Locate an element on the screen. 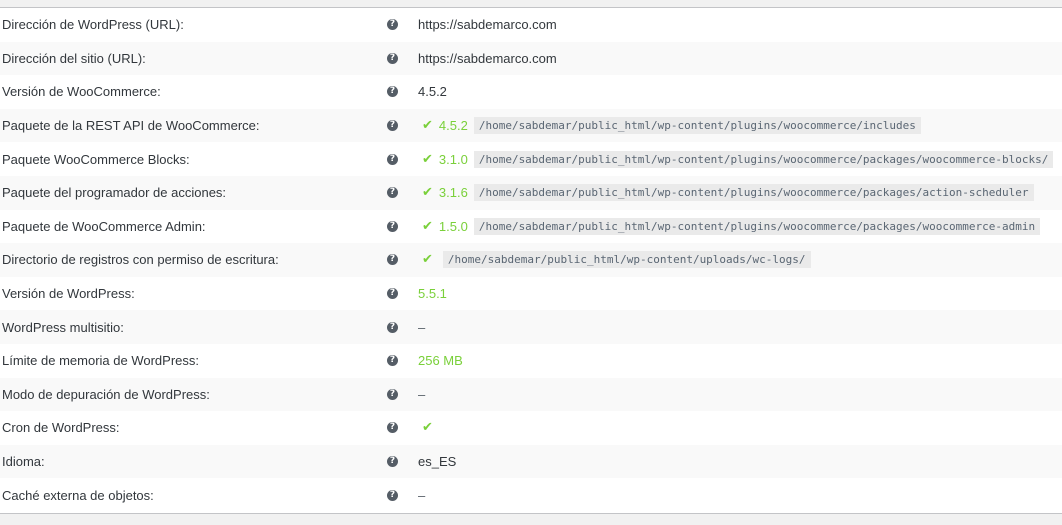  row-label: Paquete WooCommerce Blocks: is located at coordinates (96, 159).